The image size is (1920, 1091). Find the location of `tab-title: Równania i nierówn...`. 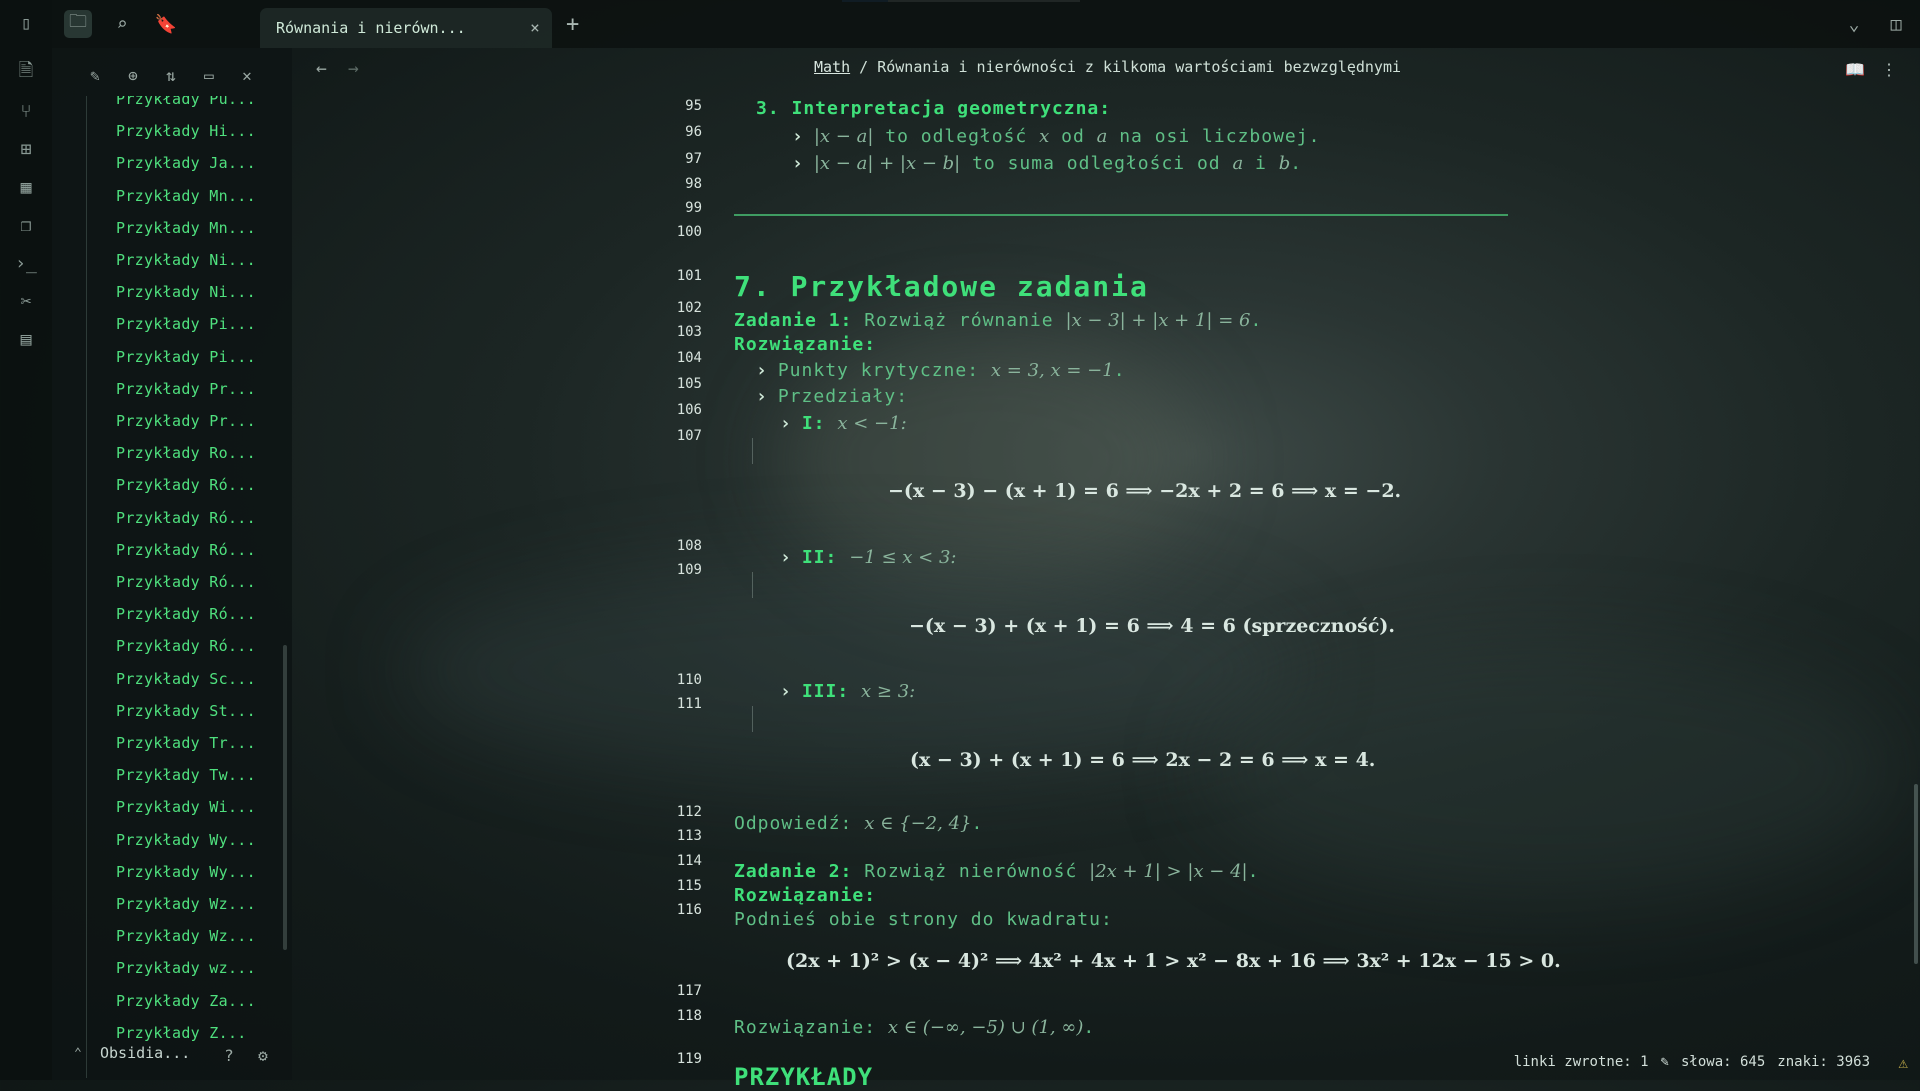

tab-title: Równania i nierówn... is located at coordinates (371, 28).